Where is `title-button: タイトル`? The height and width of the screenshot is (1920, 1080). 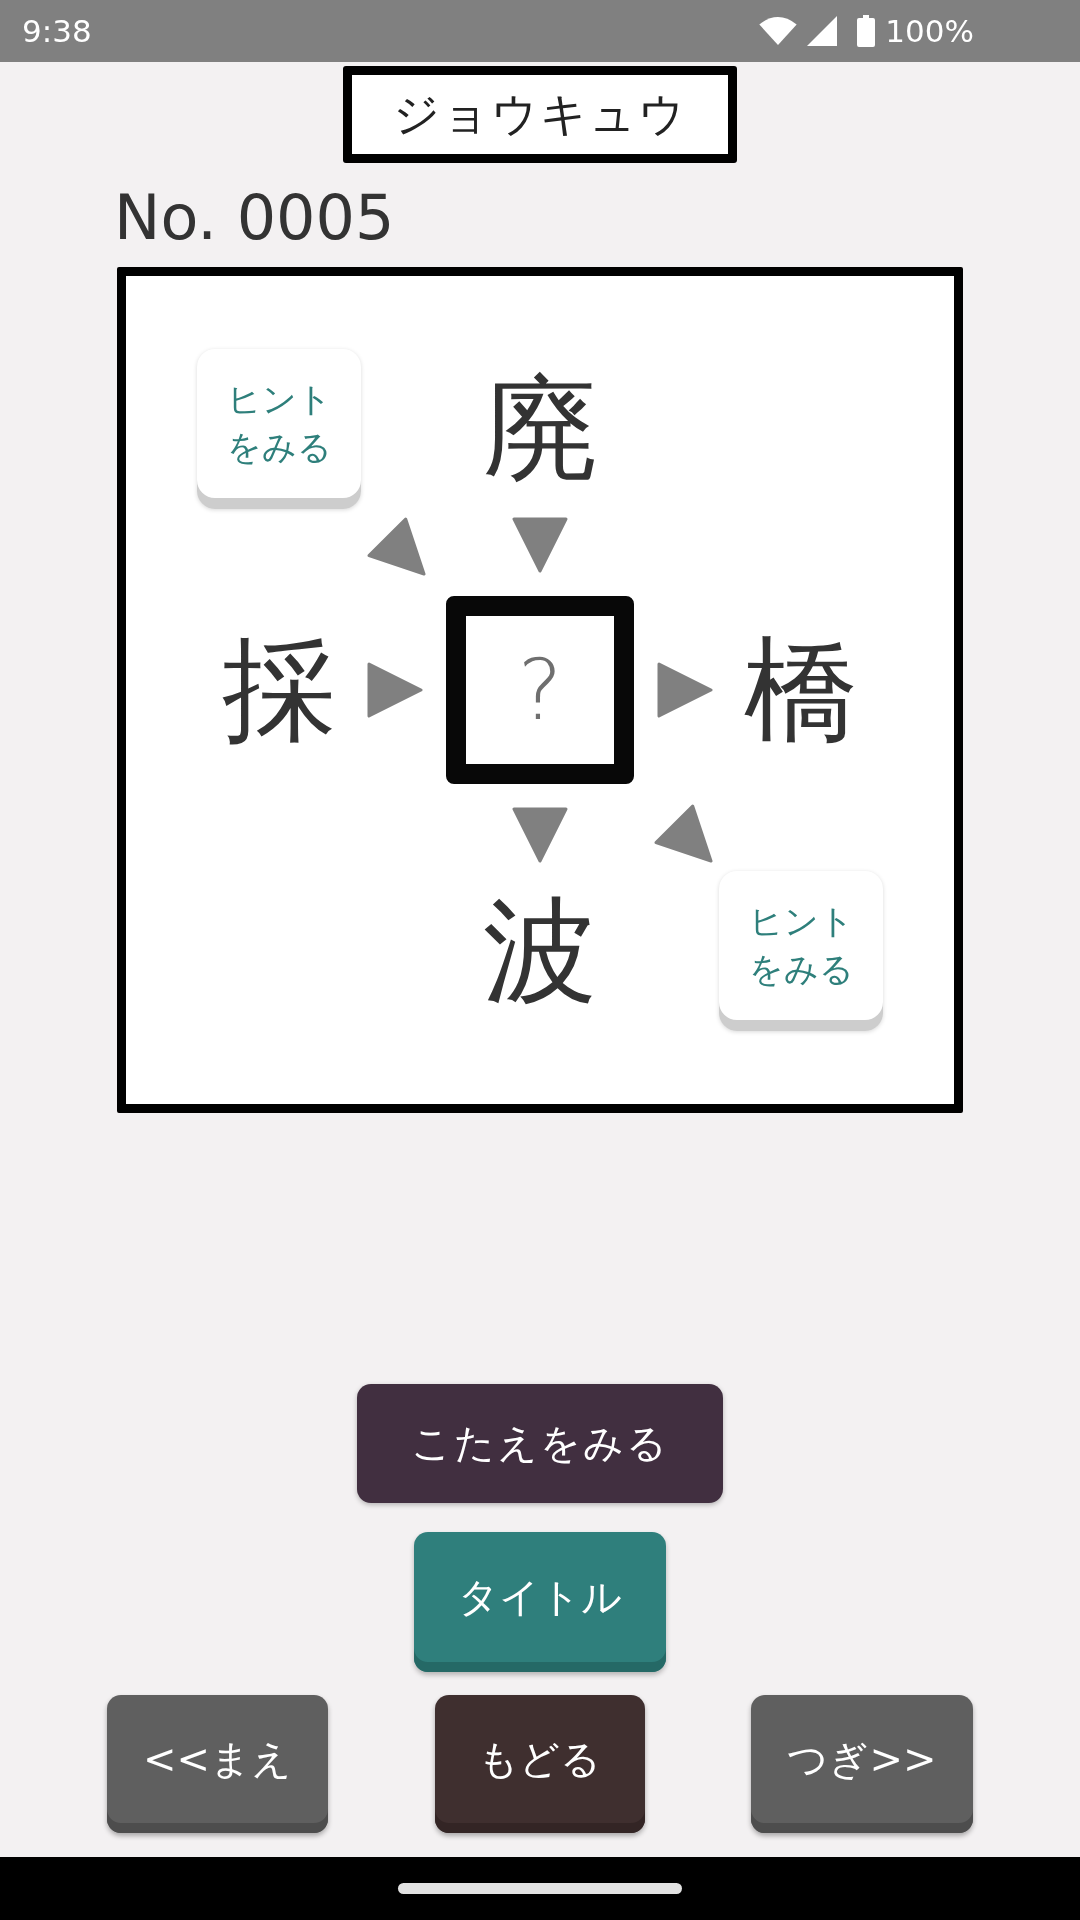 title-button: タイトル is located at coordinates (540, 1602).